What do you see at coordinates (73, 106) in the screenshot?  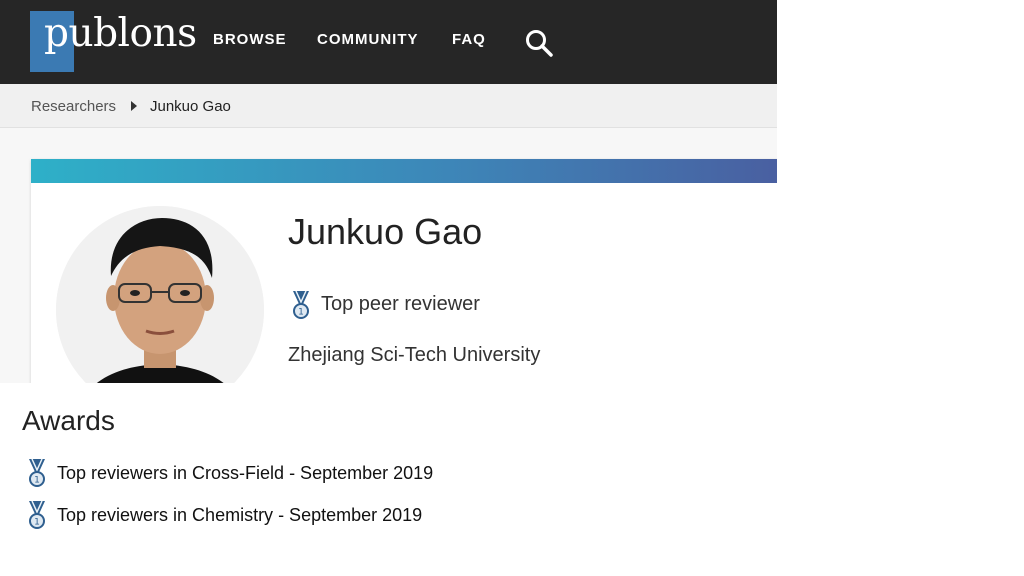 I see `breadcrumb-researchers: Researchers` at bounding box center [73, 106].